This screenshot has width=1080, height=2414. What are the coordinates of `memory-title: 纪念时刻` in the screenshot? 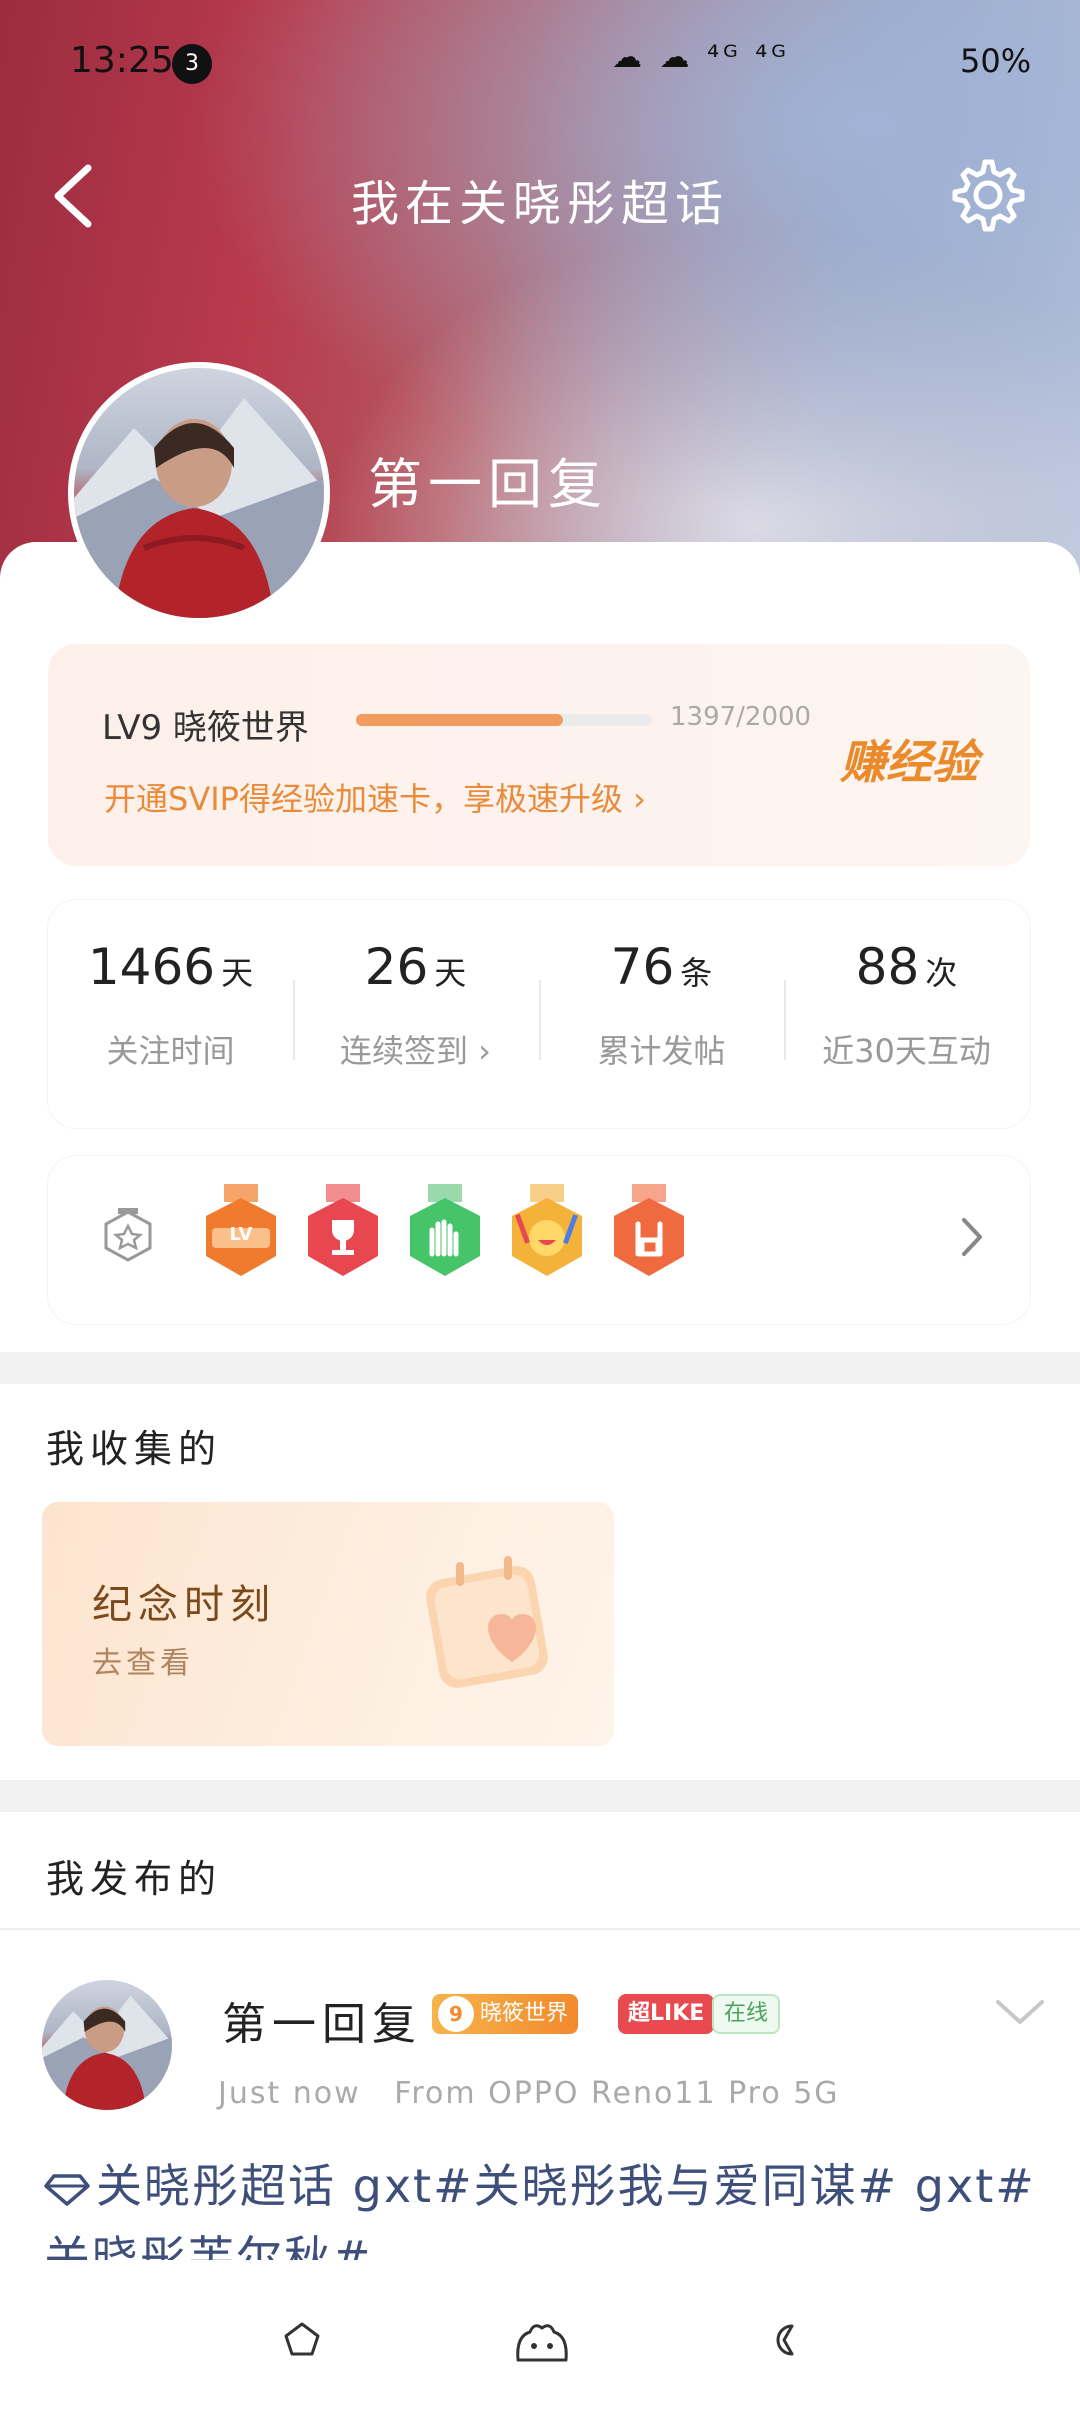 It's located at (184, 1605).